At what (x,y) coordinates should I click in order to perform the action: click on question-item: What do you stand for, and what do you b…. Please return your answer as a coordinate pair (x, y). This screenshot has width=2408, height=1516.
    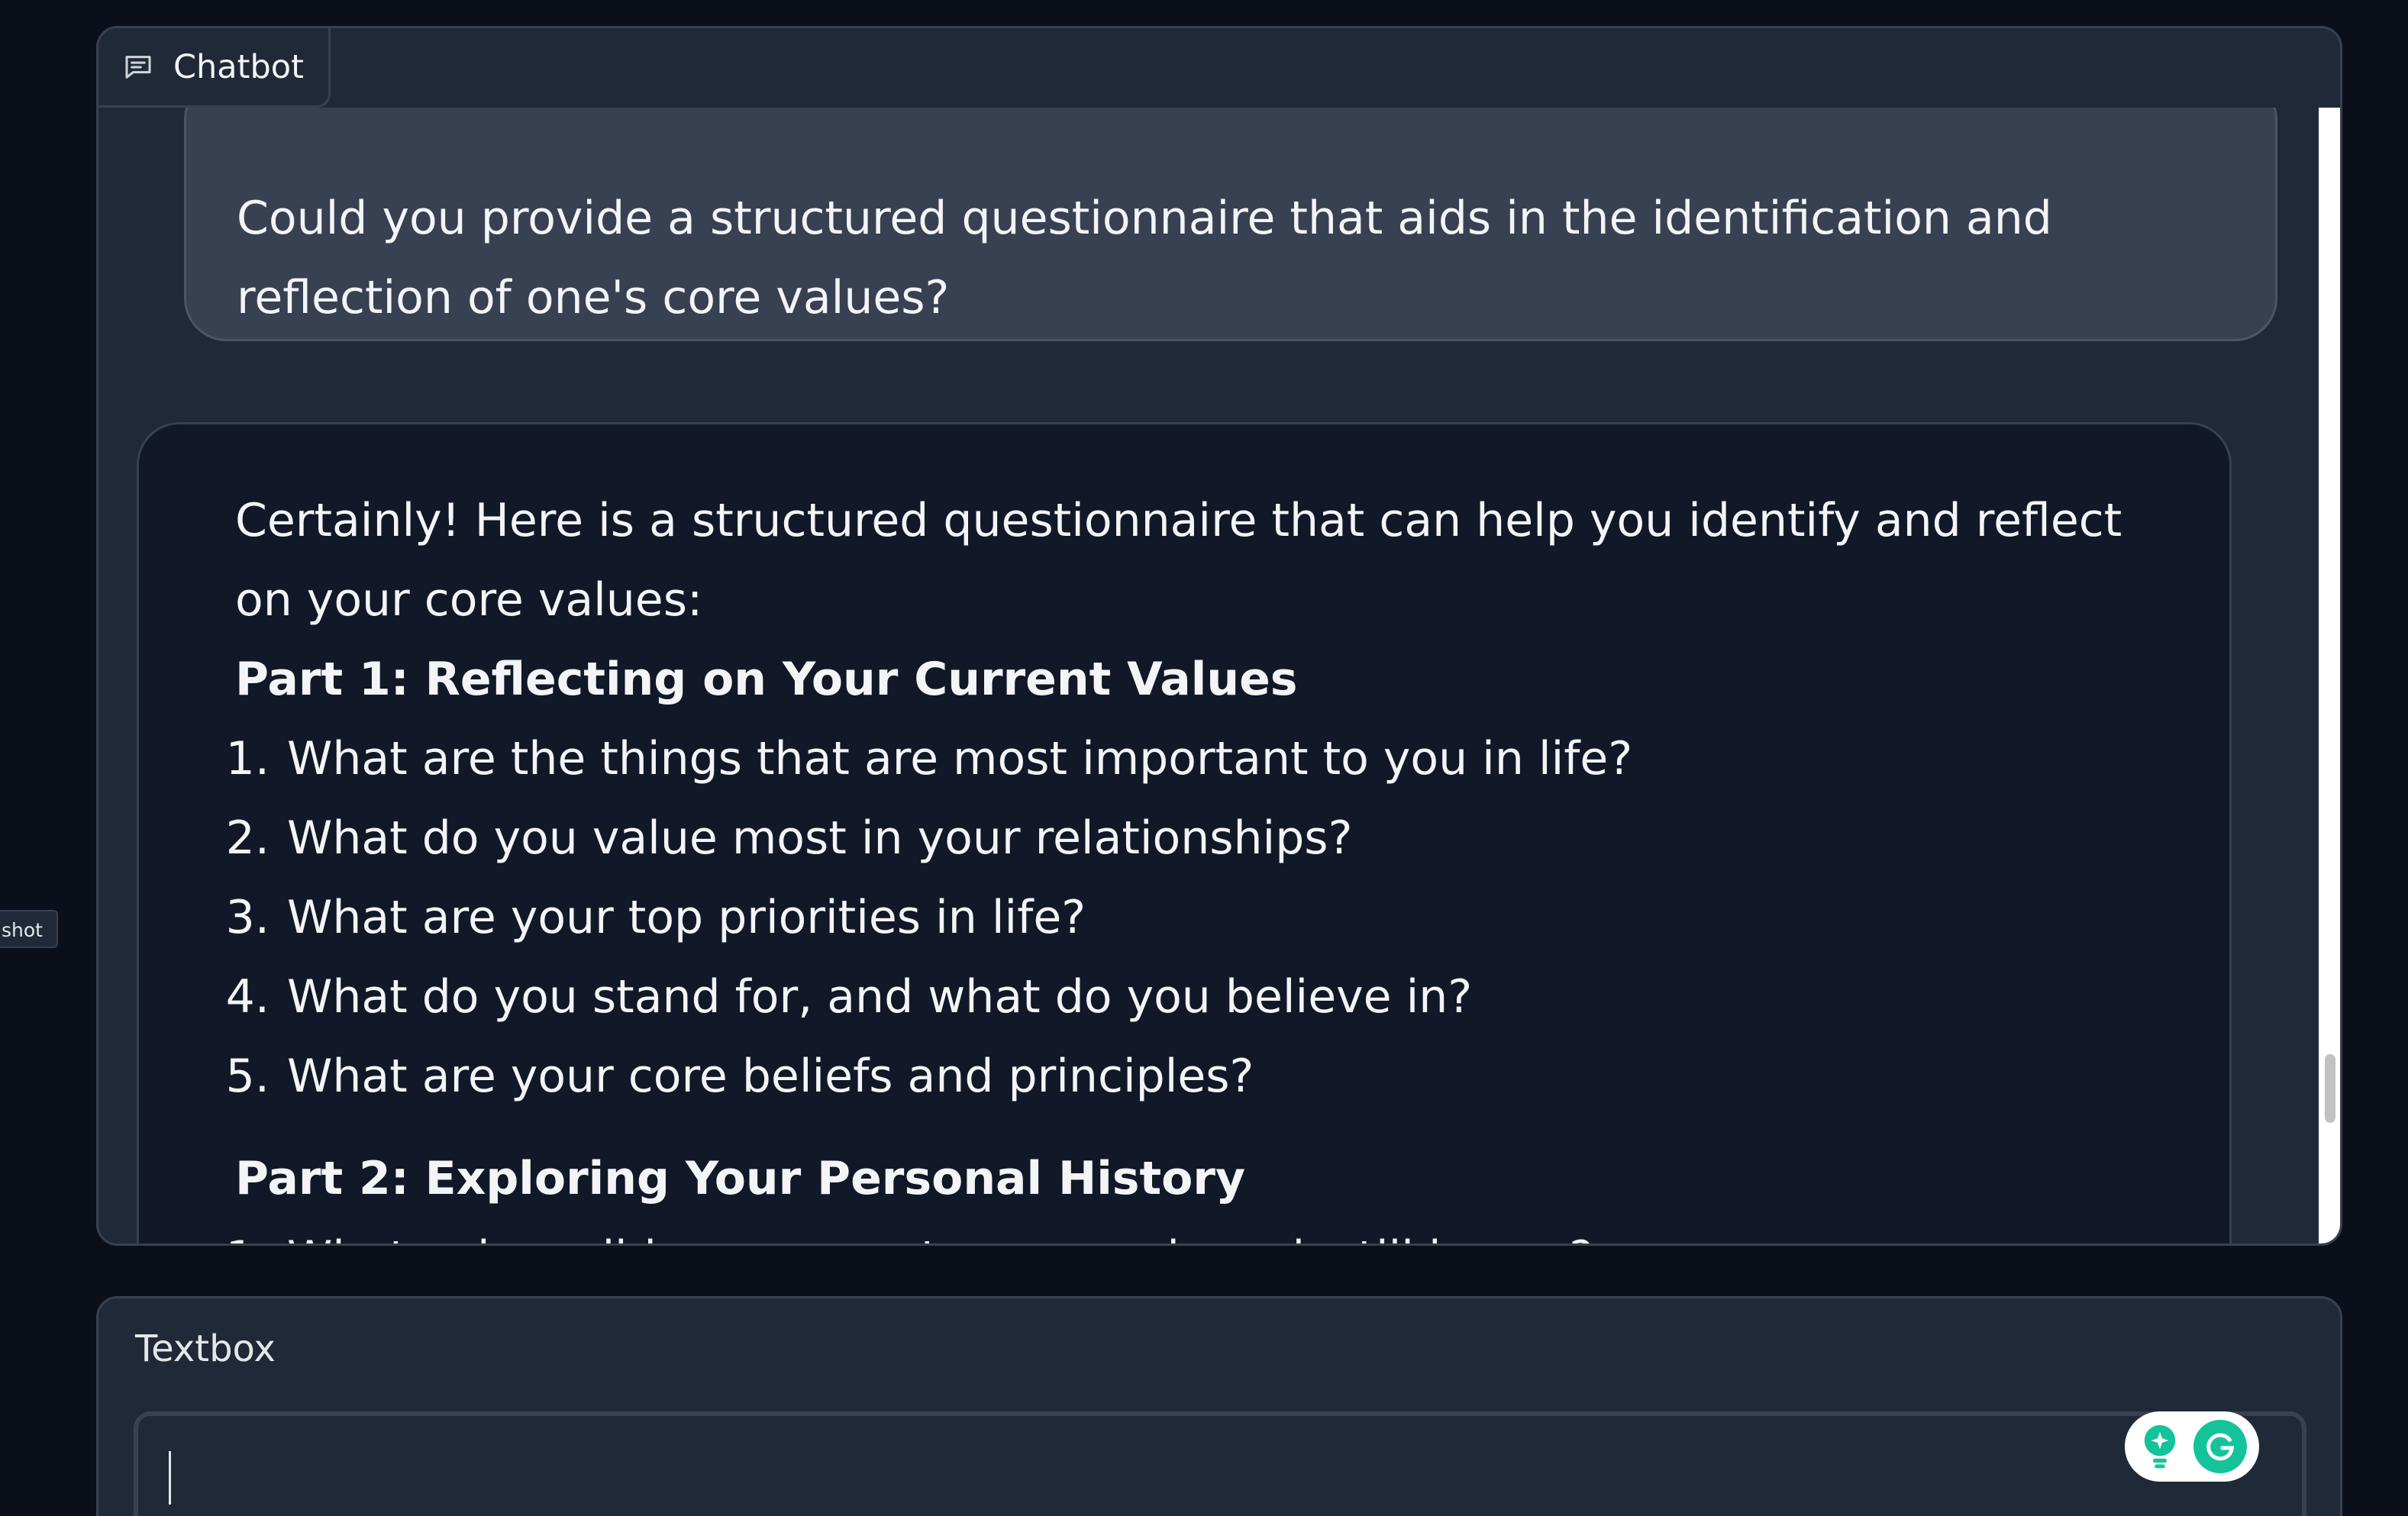
    Looking at the image, I should click on (1222, 997).